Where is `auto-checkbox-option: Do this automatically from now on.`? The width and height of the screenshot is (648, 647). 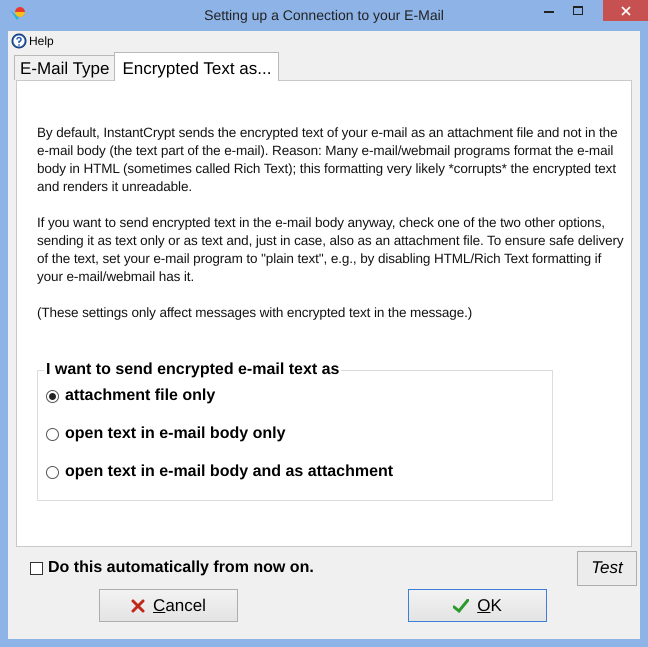
auto-checkbox-option: Do this automatically from now on. is located at coordinates (172, 568).